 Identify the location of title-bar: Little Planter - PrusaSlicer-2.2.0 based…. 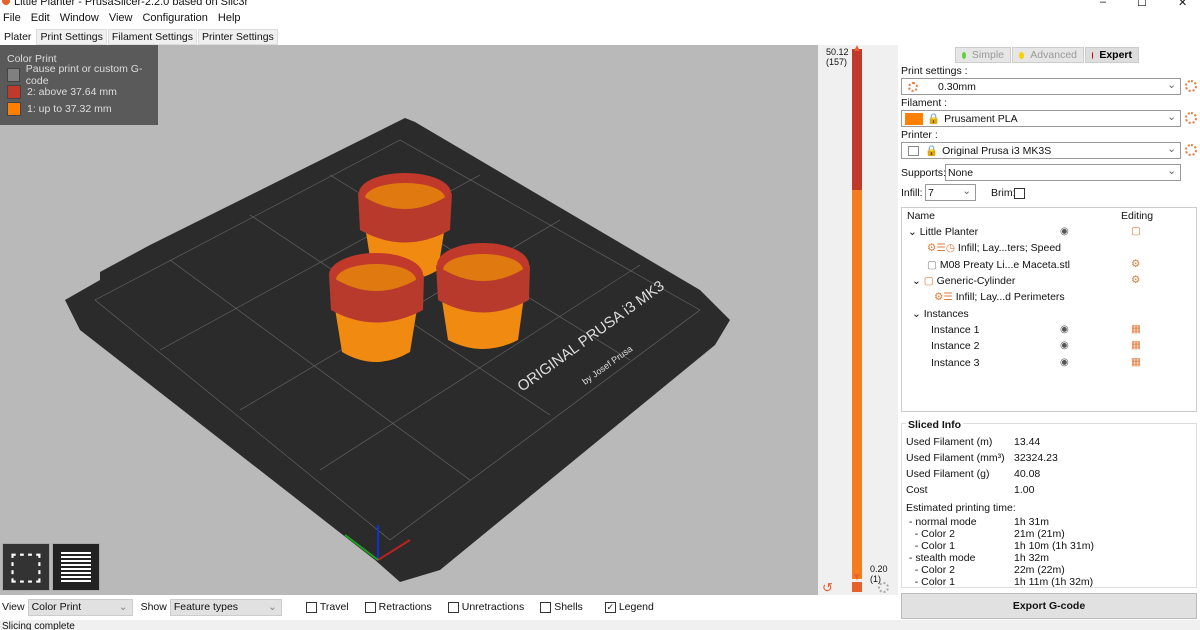
(600, 5).